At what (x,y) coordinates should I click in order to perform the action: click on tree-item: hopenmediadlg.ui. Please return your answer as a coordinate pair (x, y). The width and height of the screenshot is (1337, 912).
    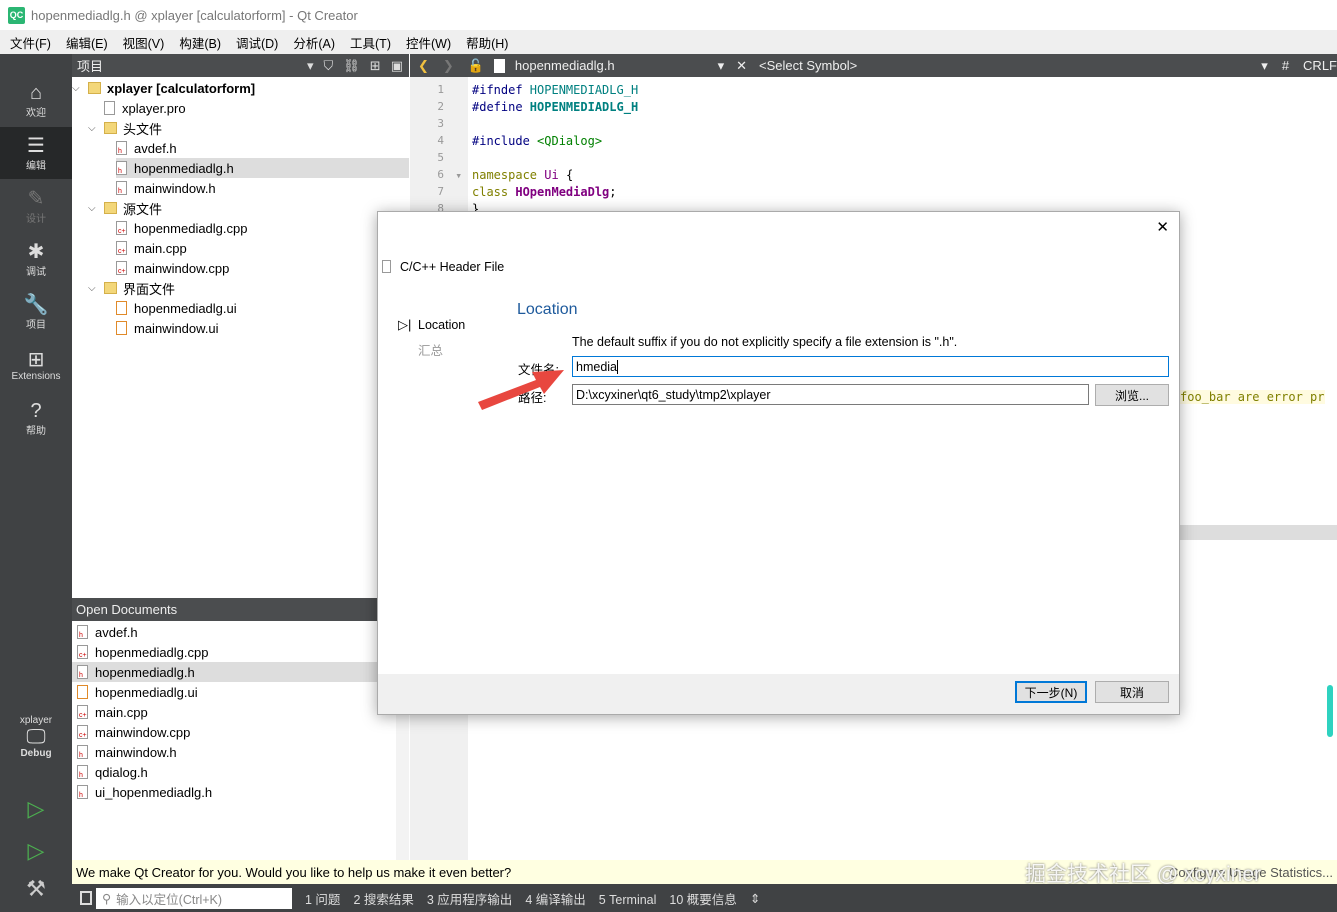
    Looking at the image, I should click on (262, 308).